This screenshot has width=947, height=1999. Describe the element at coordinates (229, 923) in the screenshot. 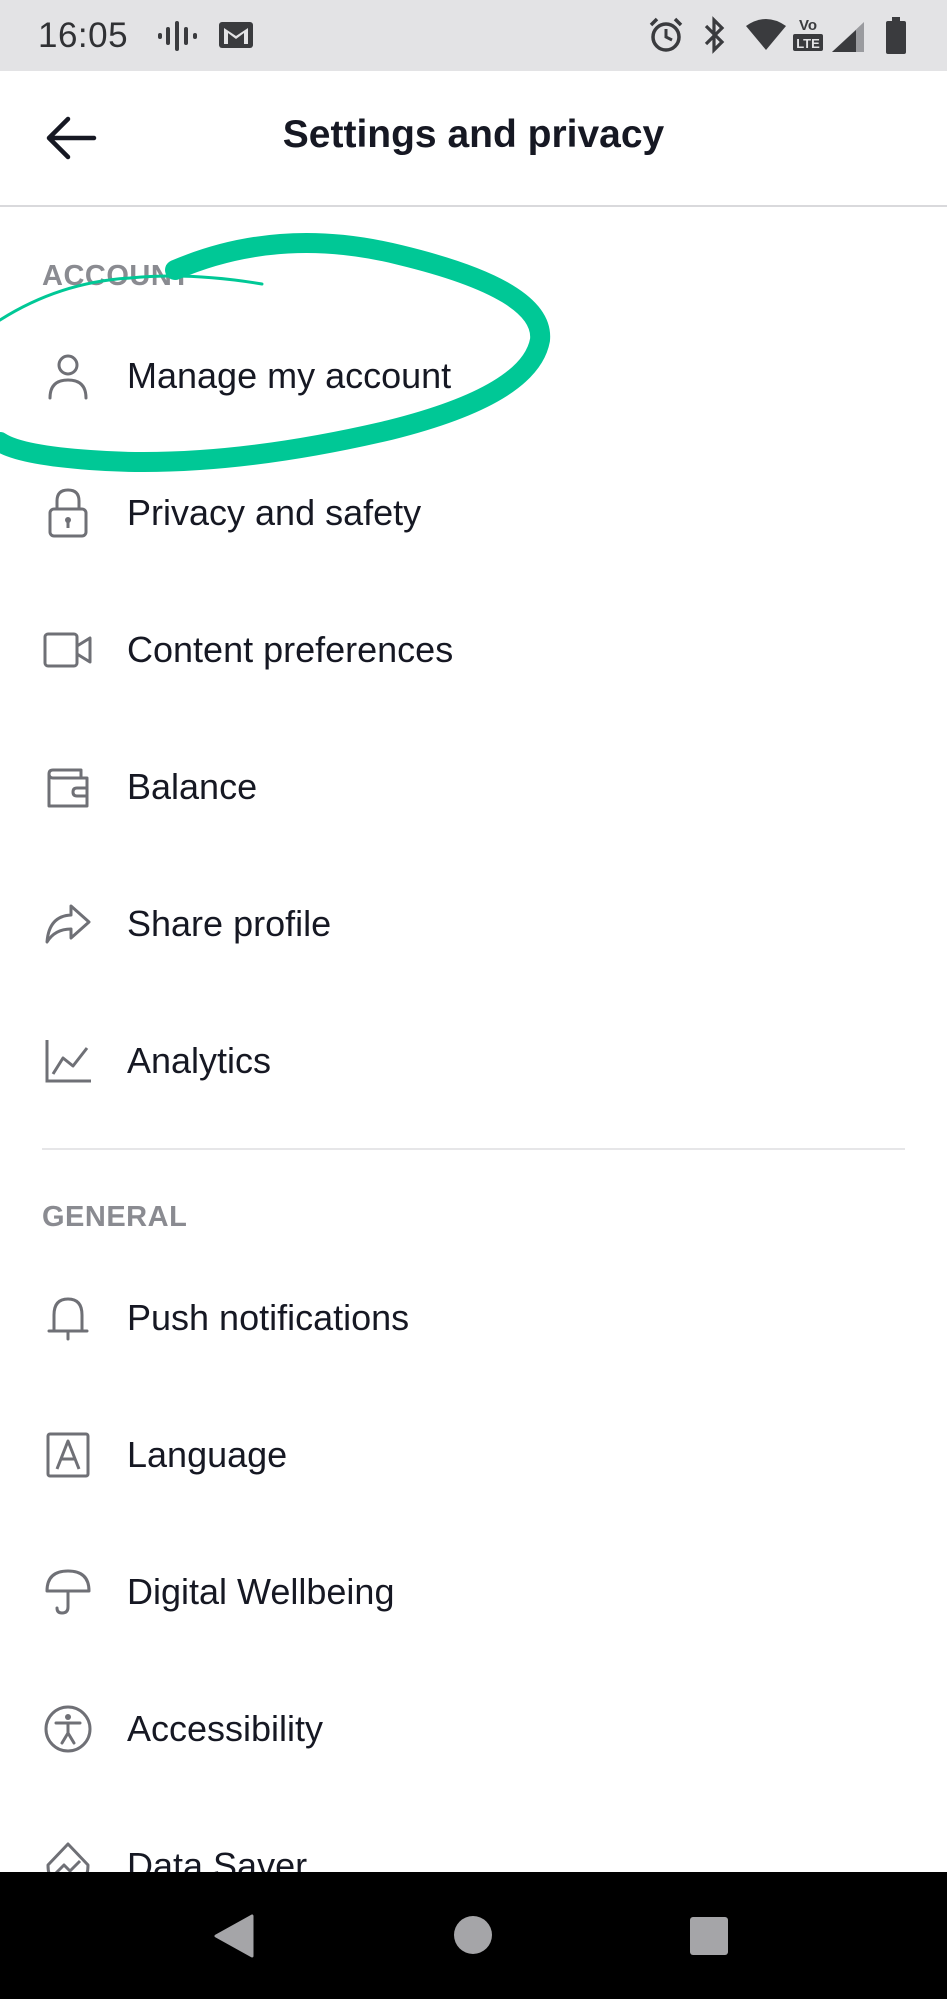

I see `row-label: Share profile` at that location.